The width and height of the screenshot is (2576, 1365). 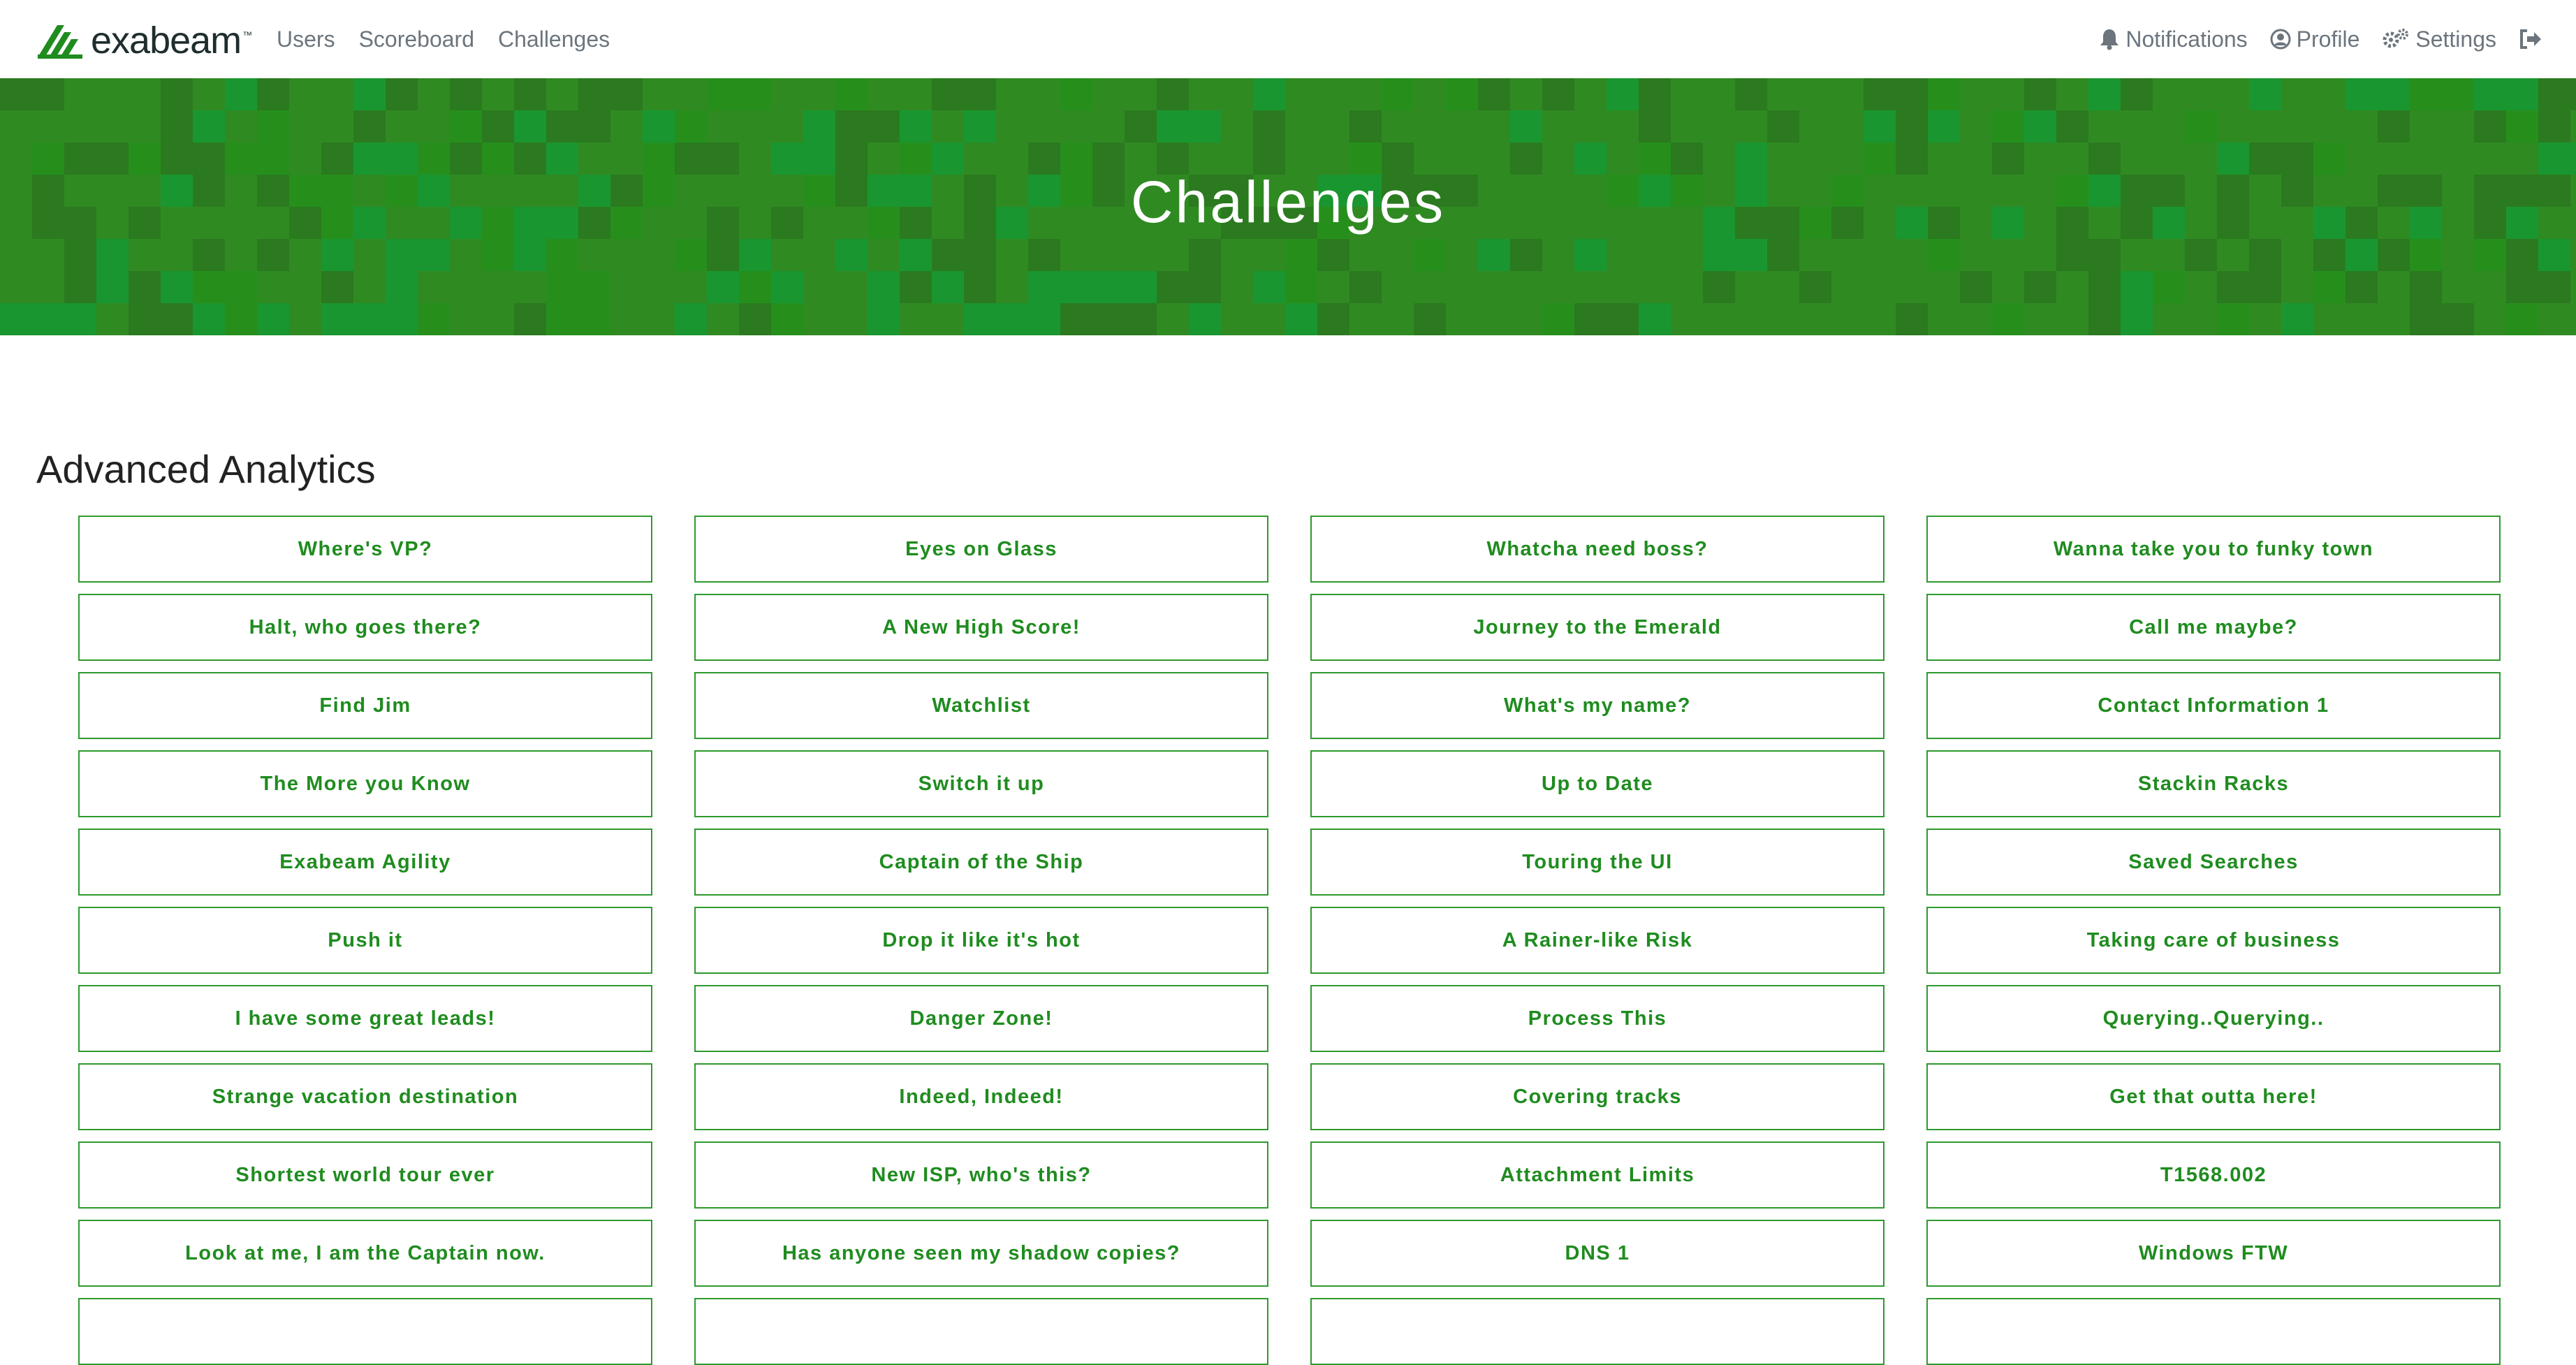 What do you see at coordinates (365, 862) in the screenshot?
I see `challenge-button: Exabeam Agility` at bounding box center [365, 862].